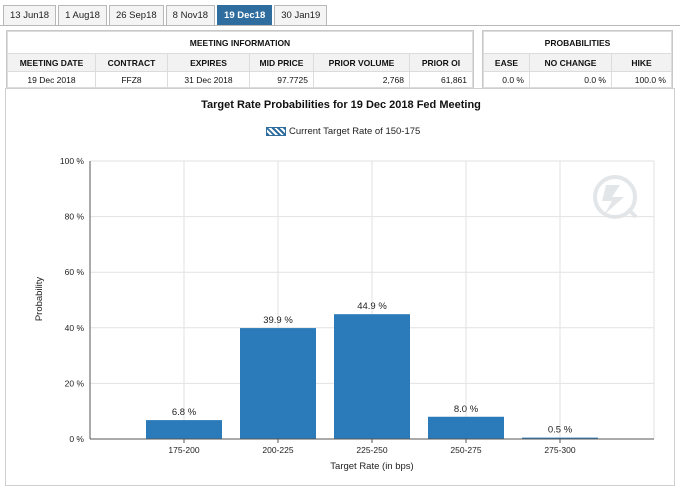  I want to click on x-axis-label: Target Rate (in bps), so click(371, 466).